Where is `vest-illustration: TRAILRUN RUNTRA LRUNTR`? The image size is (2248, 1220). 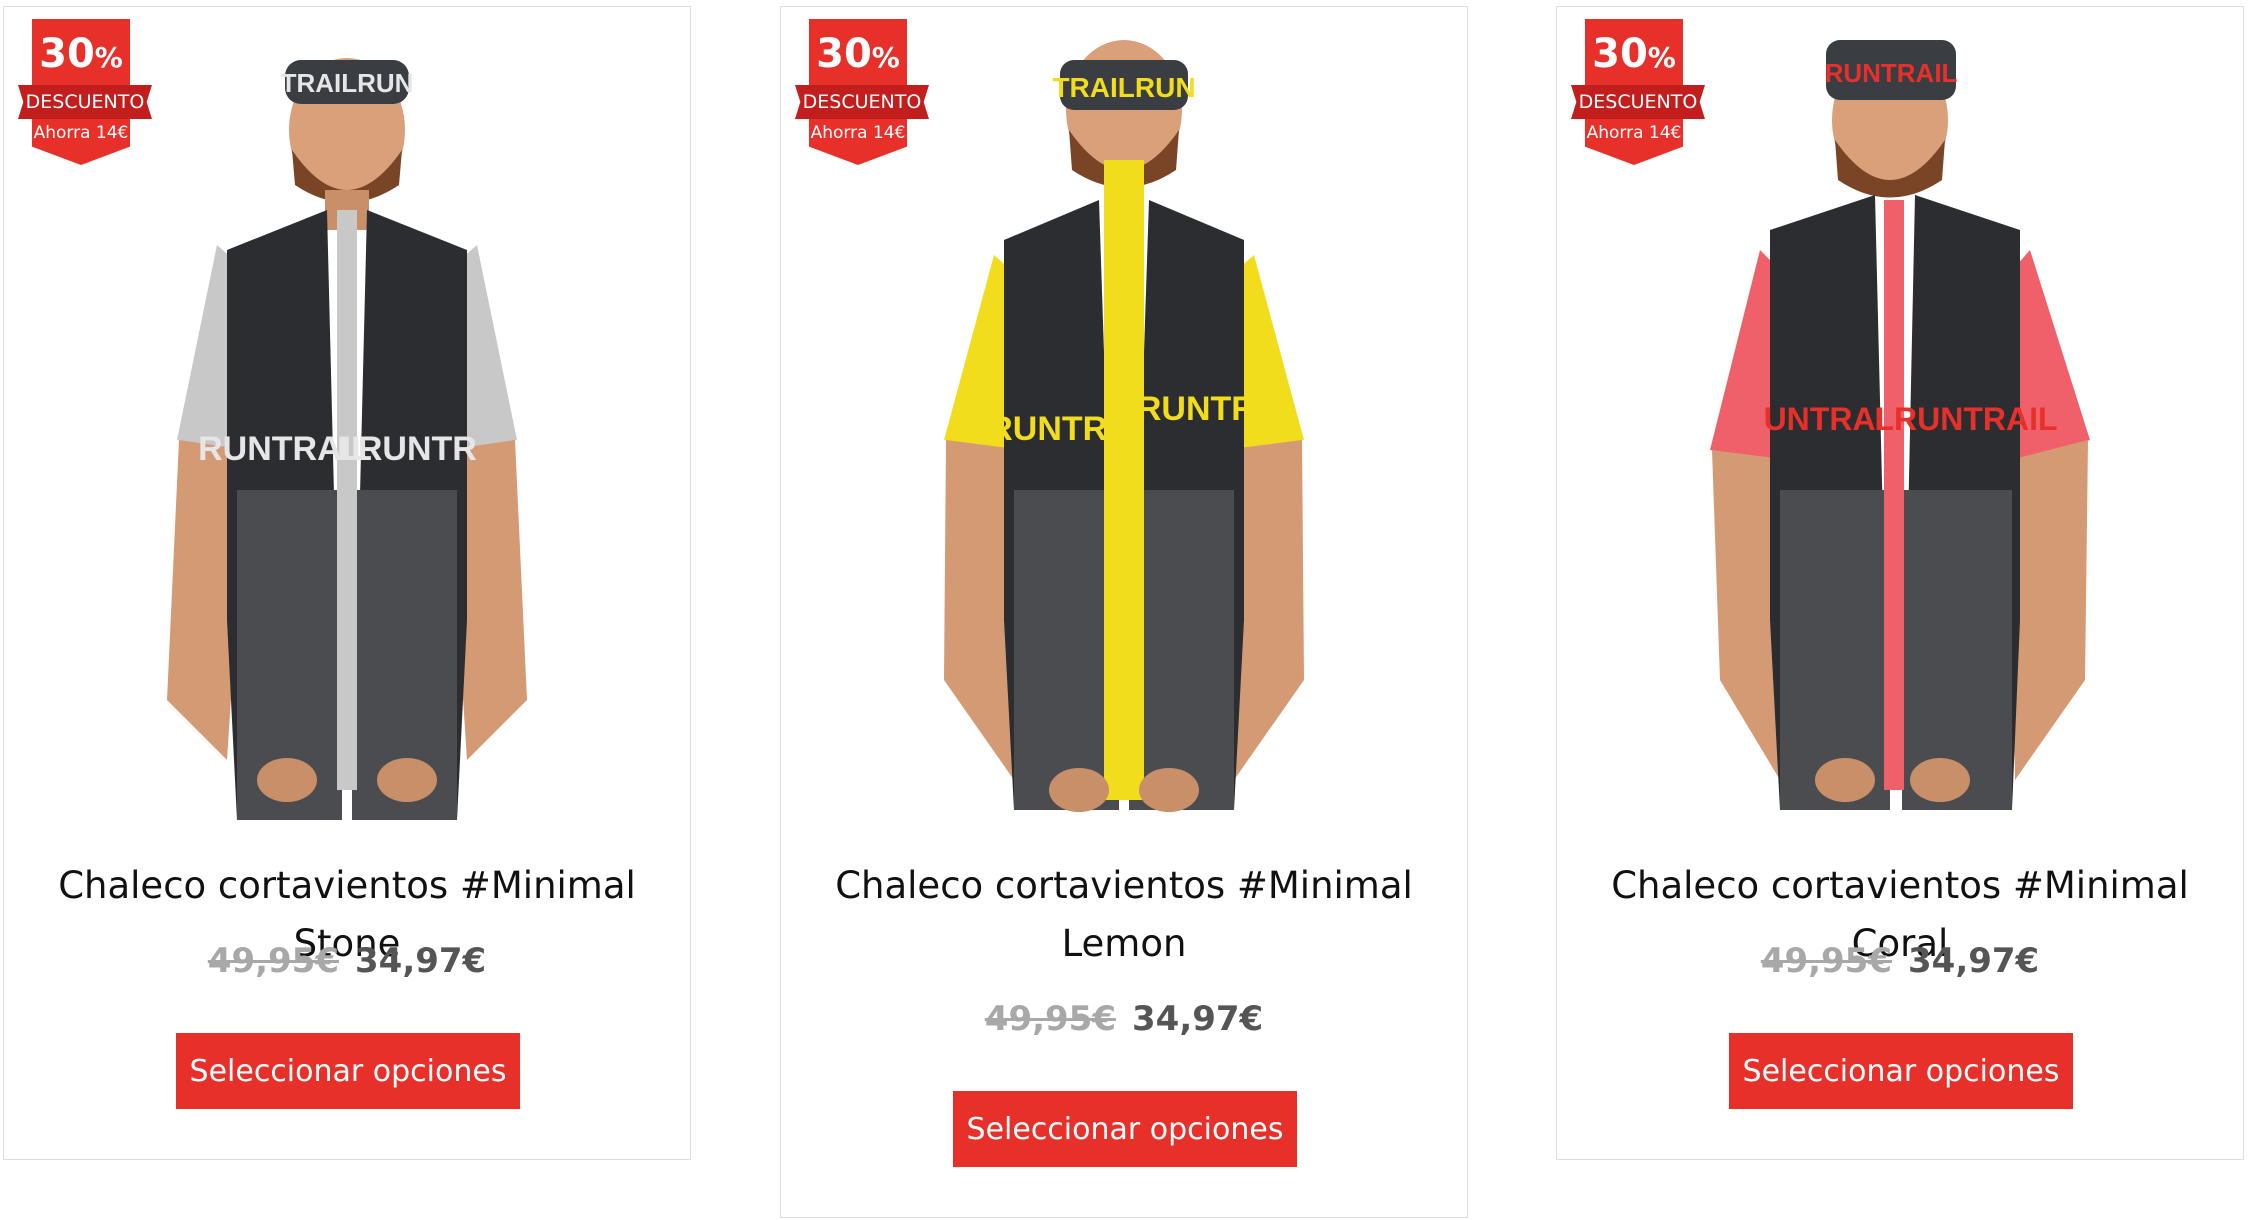
vest-illustration: TRAILRUN RUNTRA LRUNTR is located at coordinates (1124, 426).